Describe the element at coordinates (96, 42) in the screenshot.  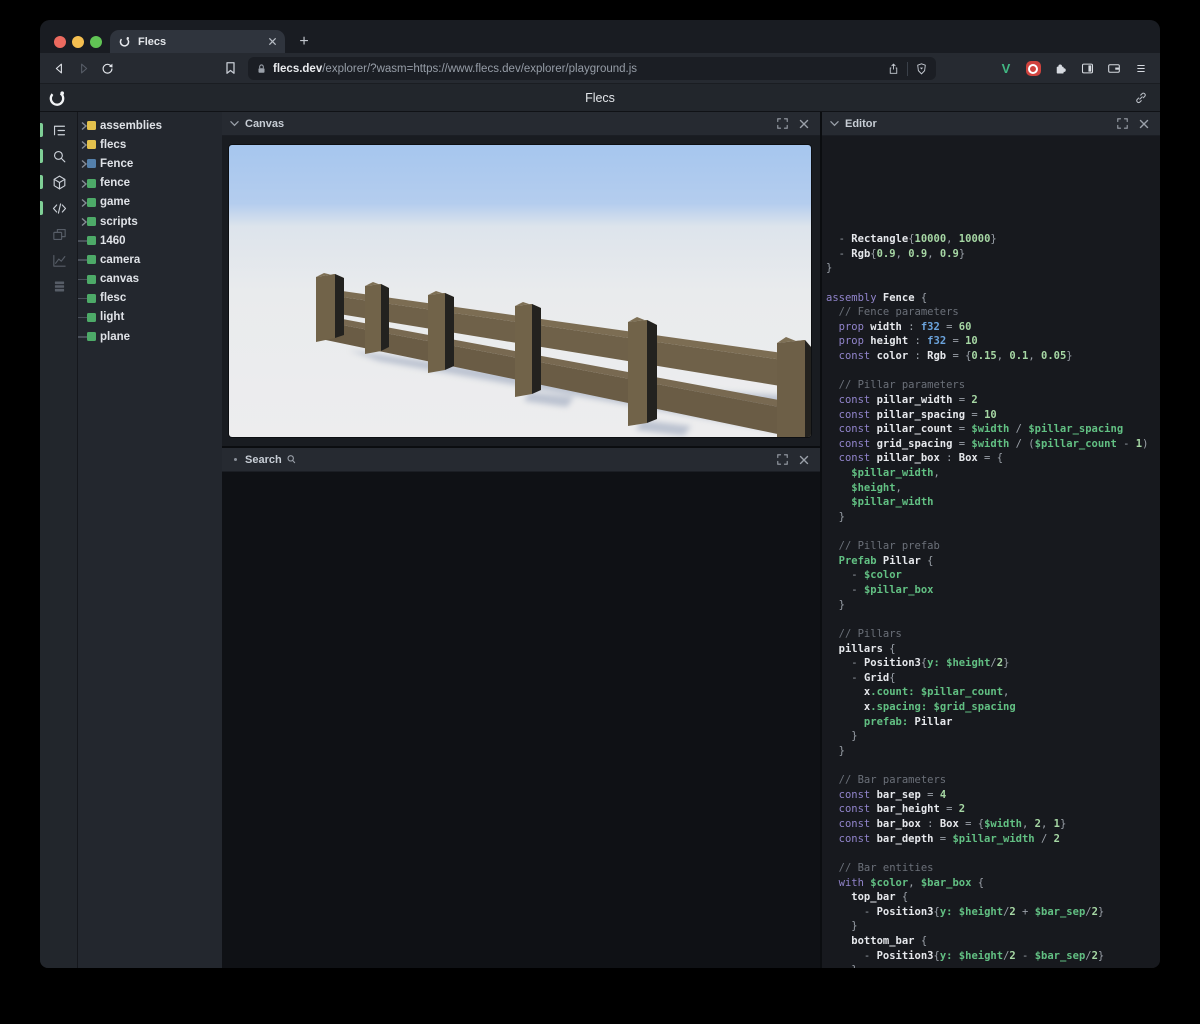
I see `window-zoom-button` at that location.